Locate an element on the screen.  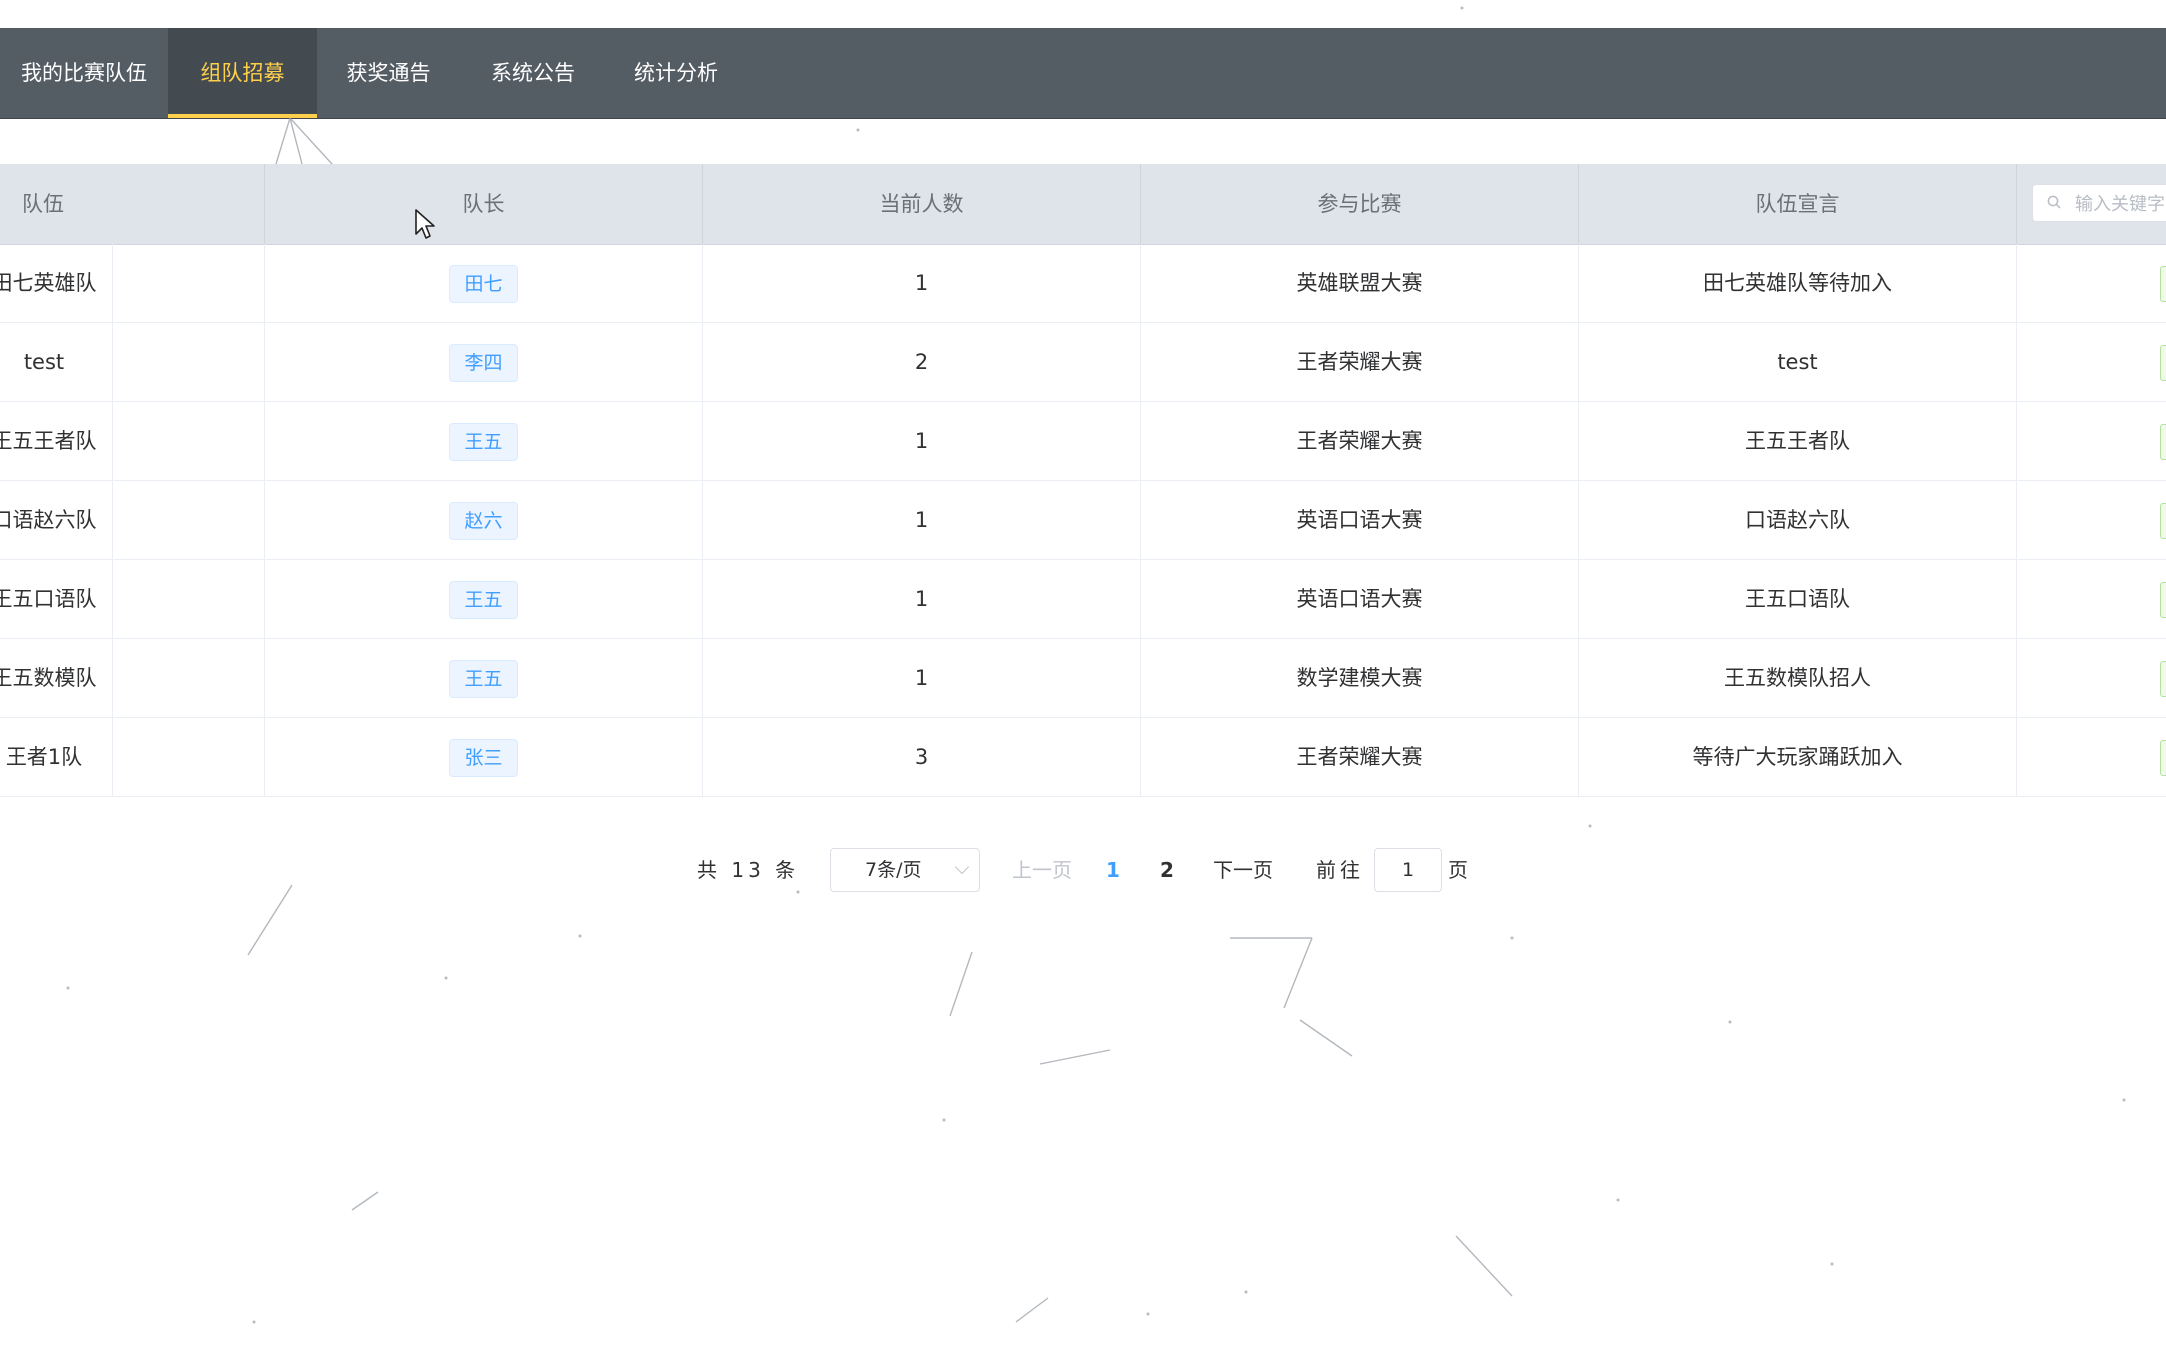
cell-team: 王五口语队 is located at coordinates (56, 599).